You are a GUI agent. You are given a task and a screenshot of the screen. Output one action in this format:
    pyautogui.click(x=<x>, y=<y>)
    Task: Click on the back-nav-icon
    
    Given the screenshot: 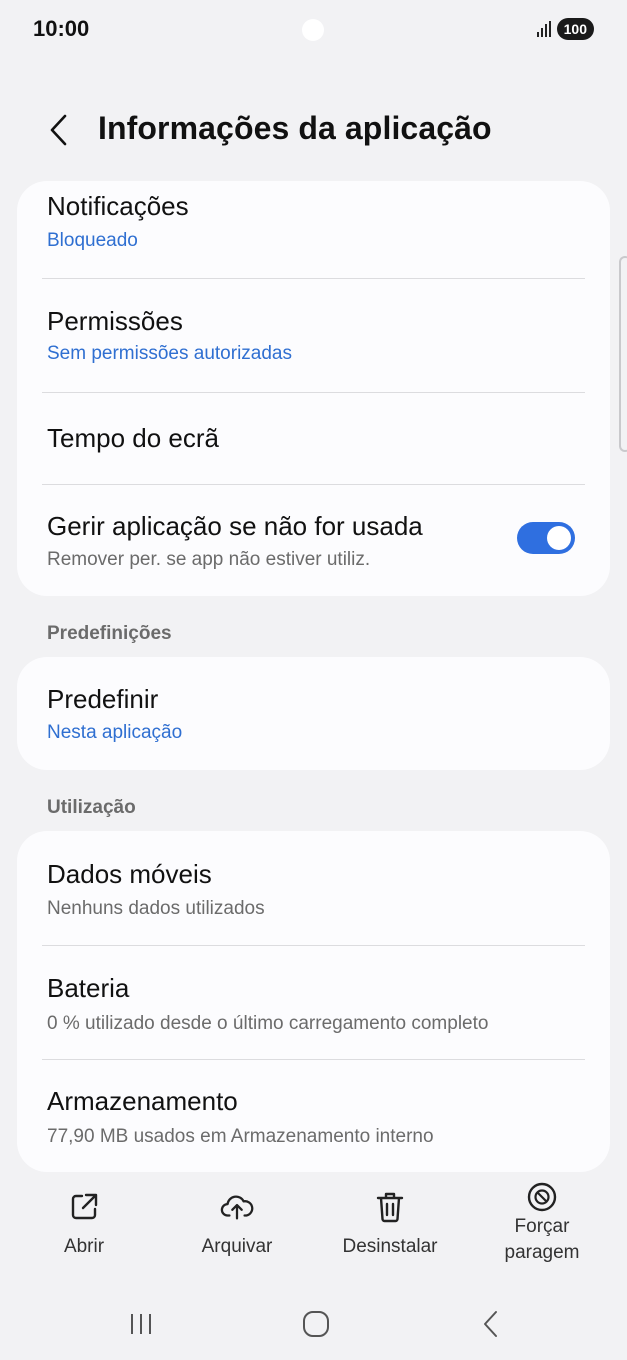 What is the action you would take?
    pyautogui.click(x=490, y=1324)
    